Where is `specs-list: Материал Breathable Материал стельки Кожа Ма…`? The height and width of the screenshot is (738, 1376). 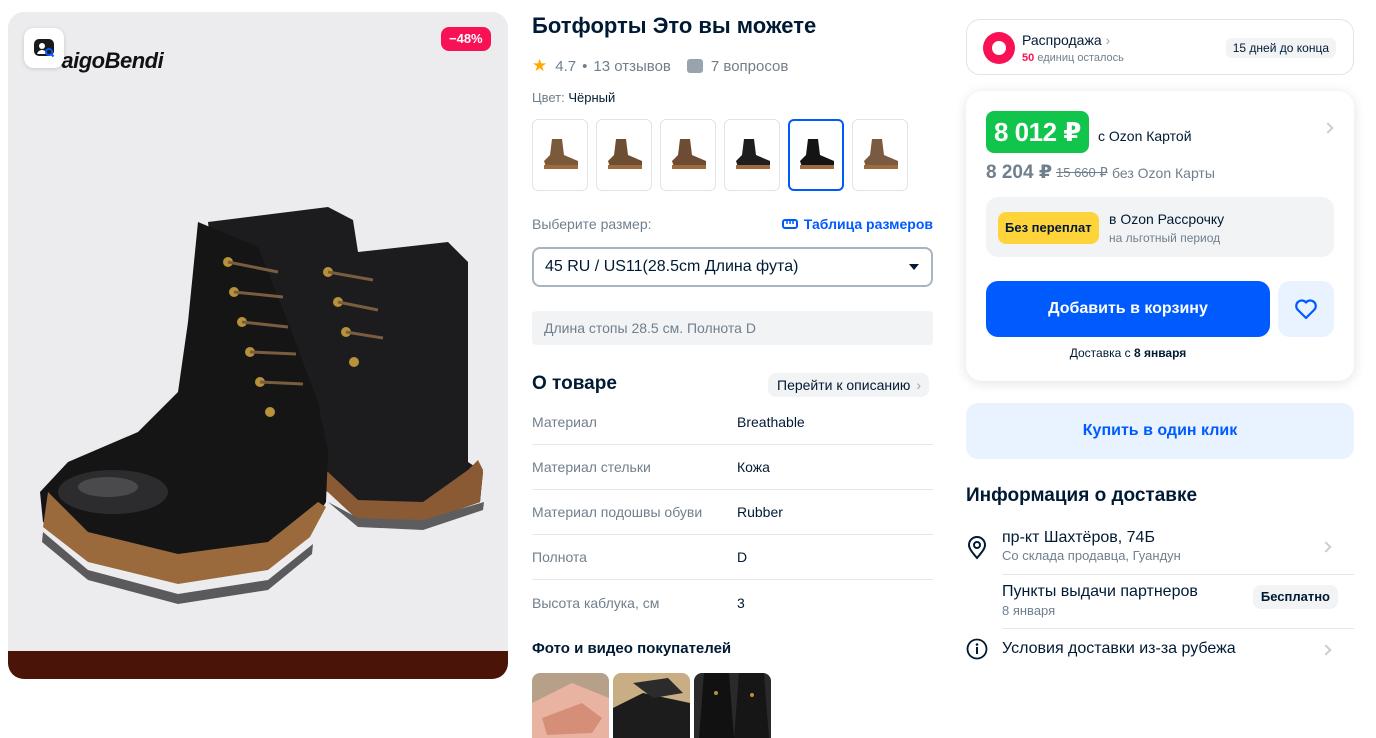
specs-list: Материал Breathable Материал стельки Кожа Ма… is located at coordinates (732, 512).